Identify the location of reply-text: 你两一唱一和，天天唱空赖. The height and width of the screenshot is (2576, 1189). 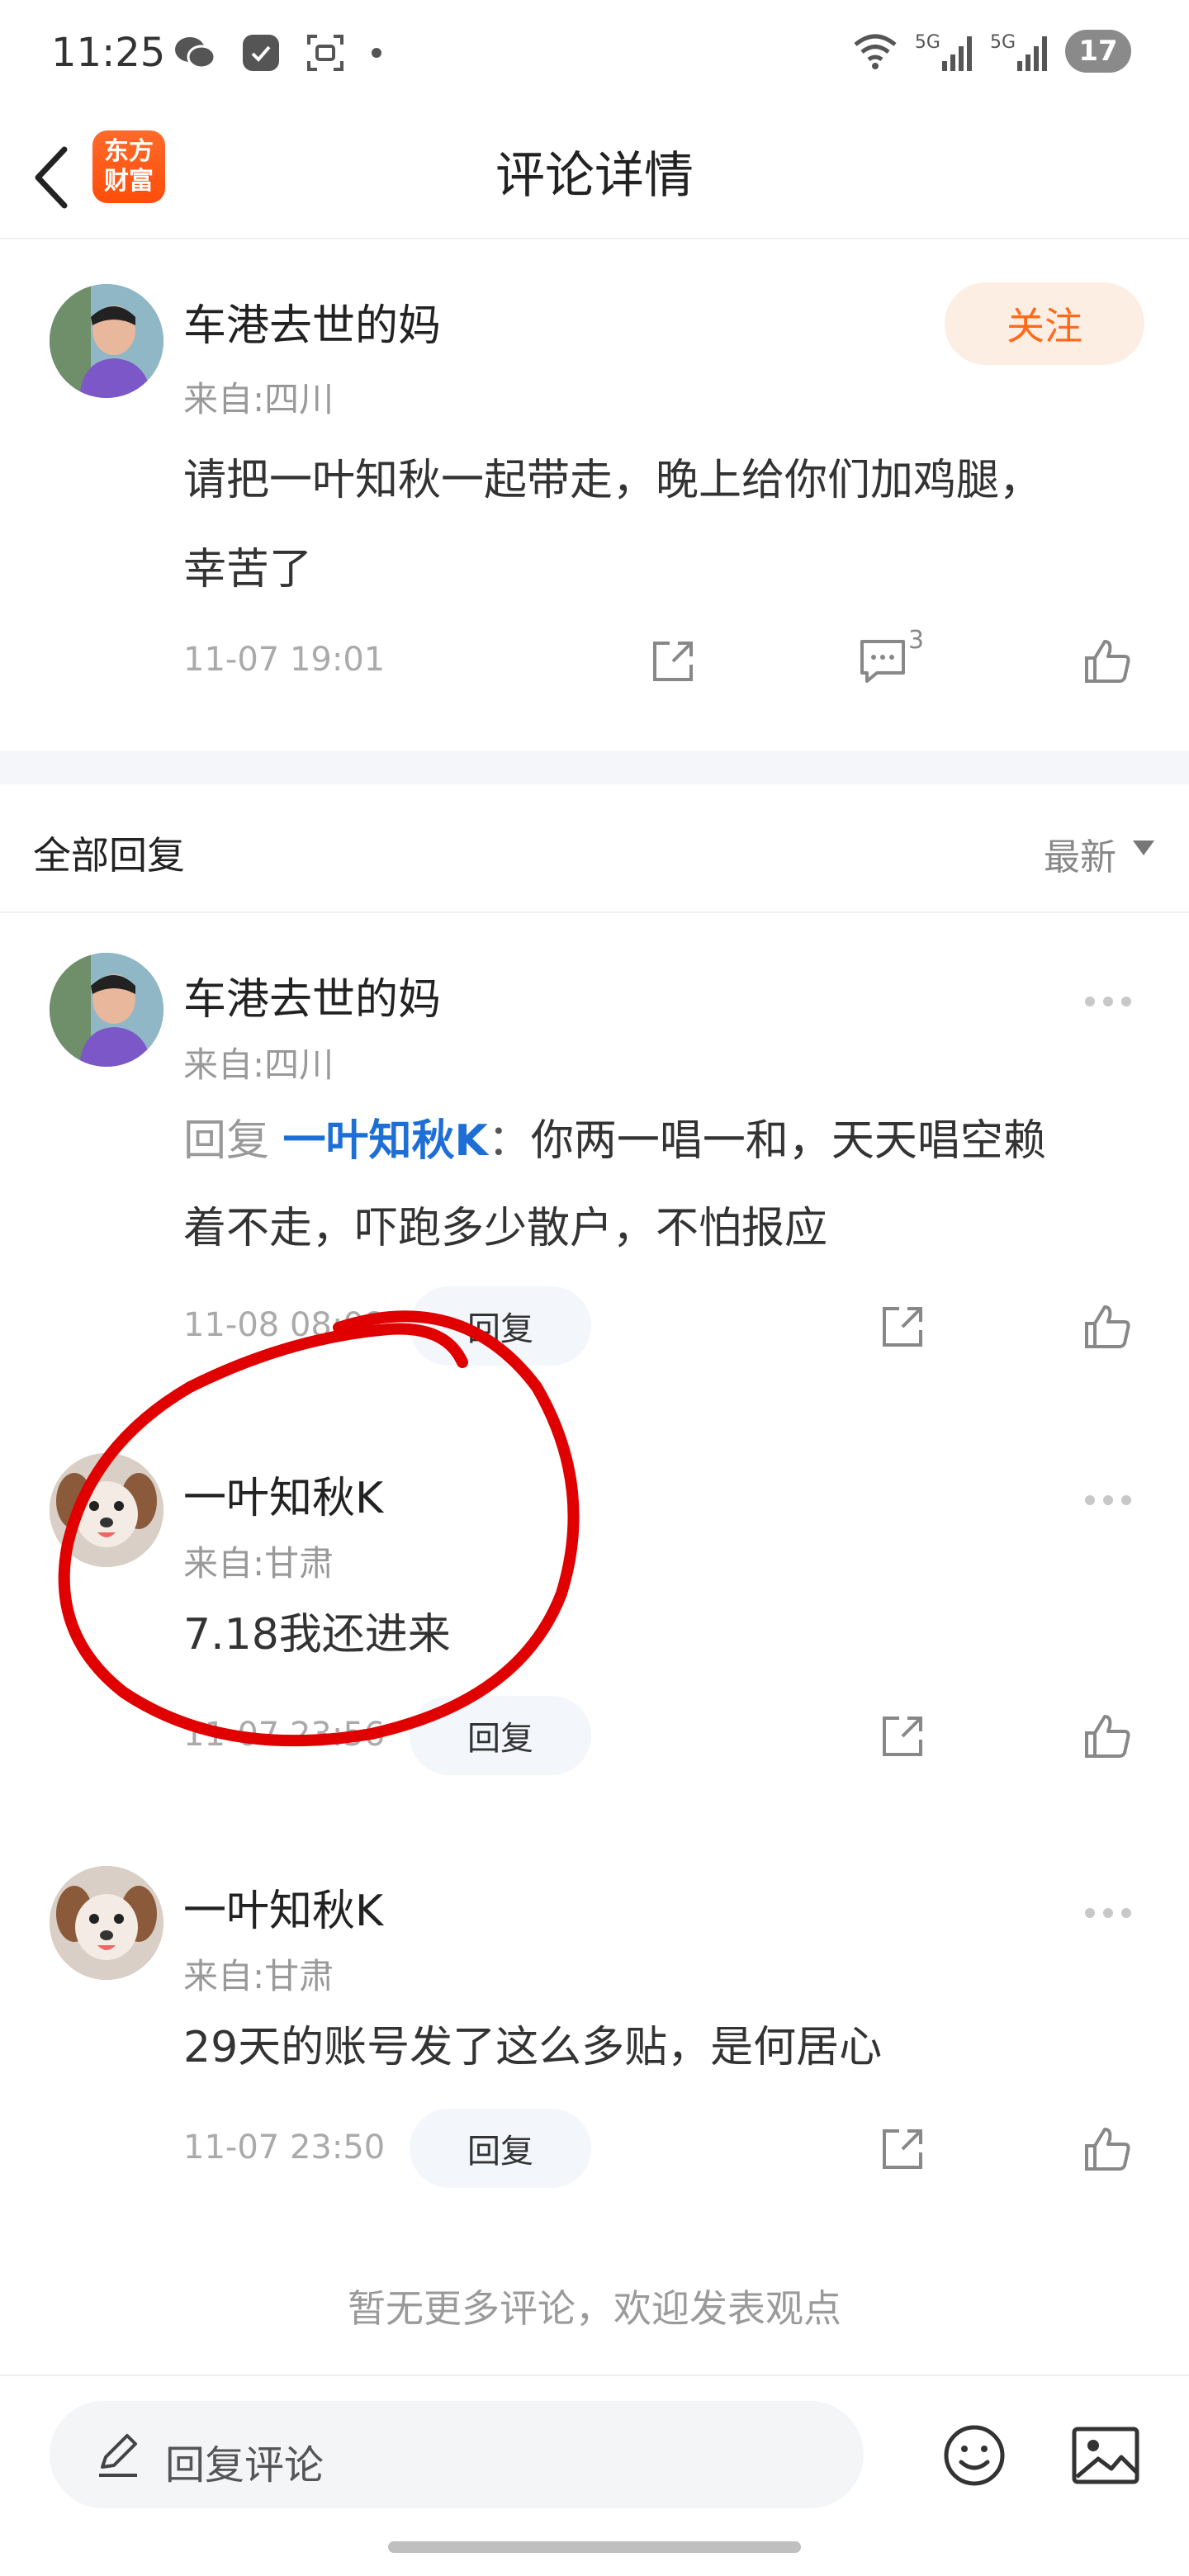
(788, 1141).